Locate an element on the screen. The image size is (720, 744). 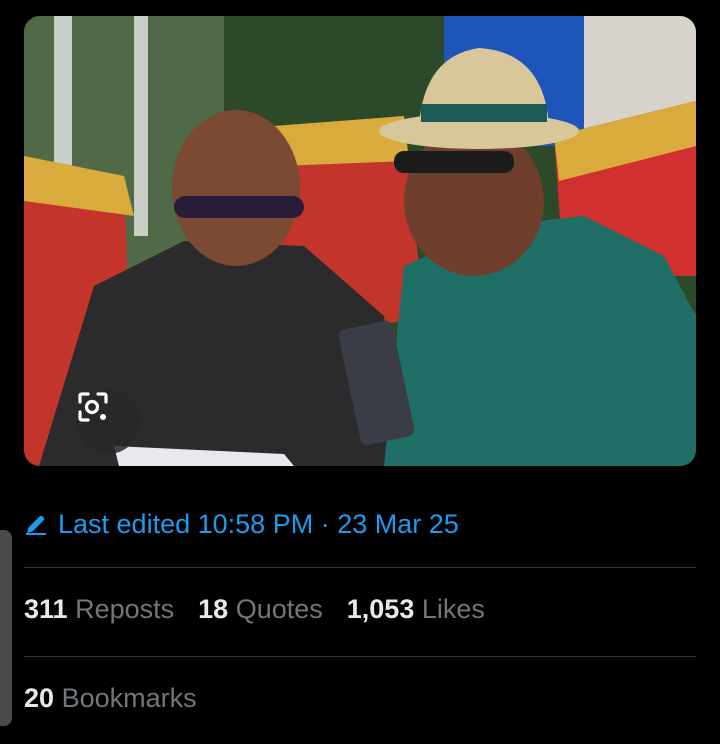
divider-top is located at coordinates (360, 567).